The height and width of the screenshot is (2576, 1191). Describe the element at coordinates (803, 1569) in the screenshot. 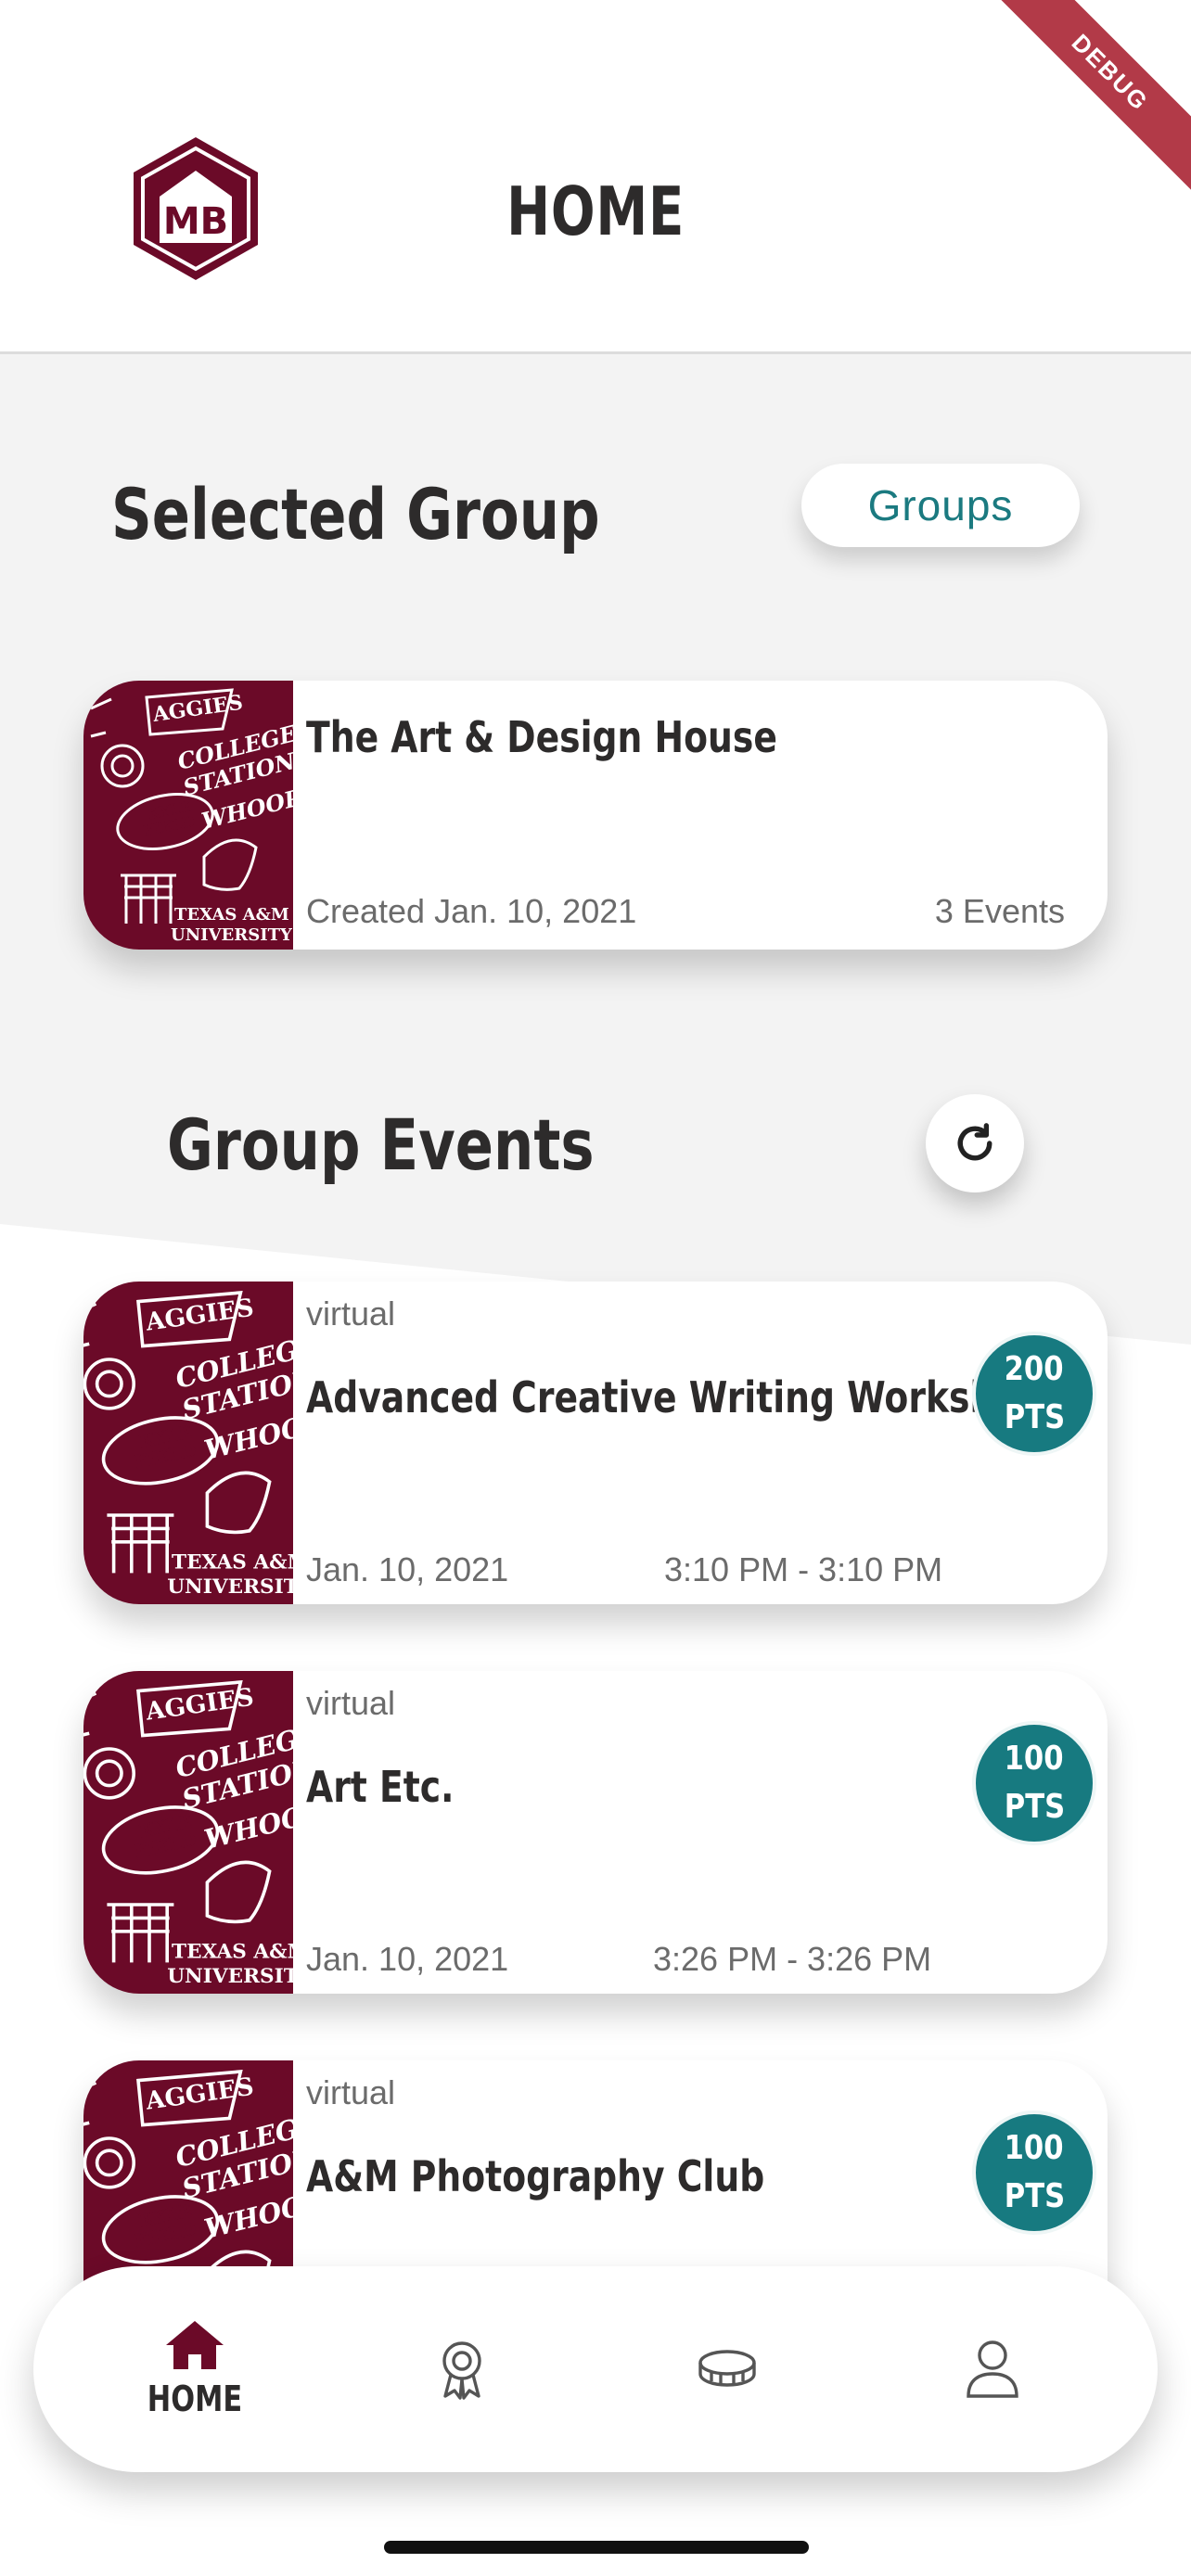

I see `event-time: 3:10 PM - 3:10 PM` at that location.